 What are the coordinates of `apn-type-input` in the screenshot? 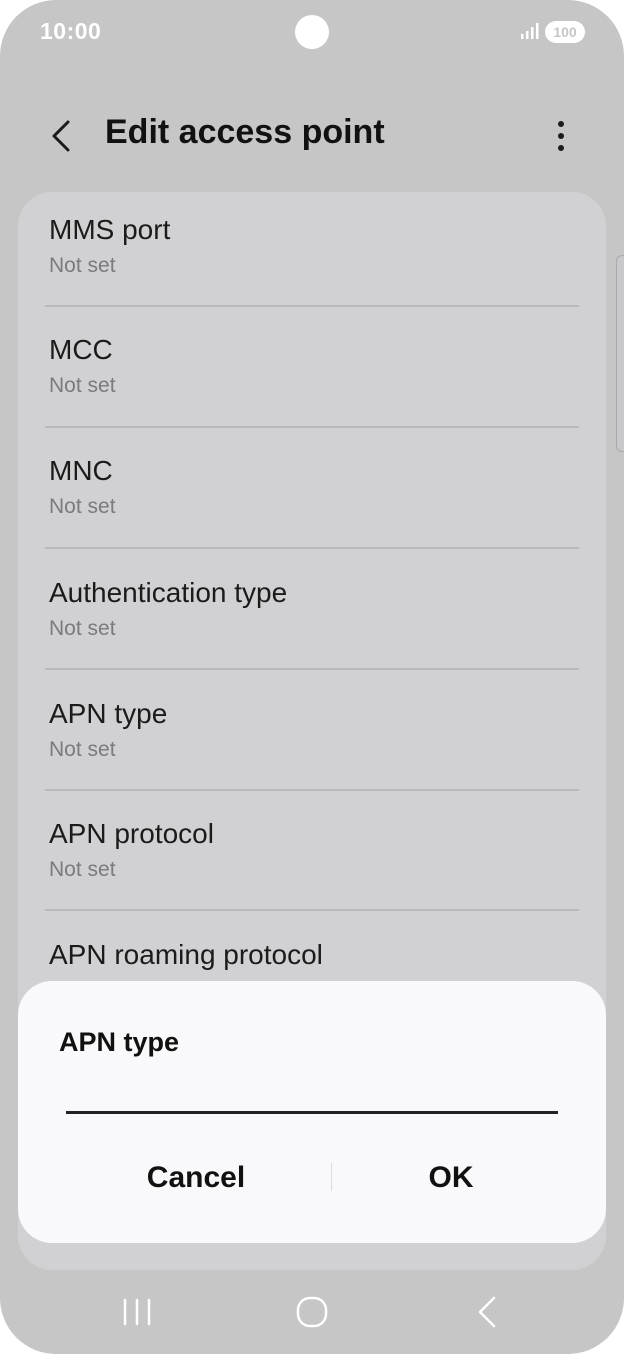 It's located at (312, 1092).